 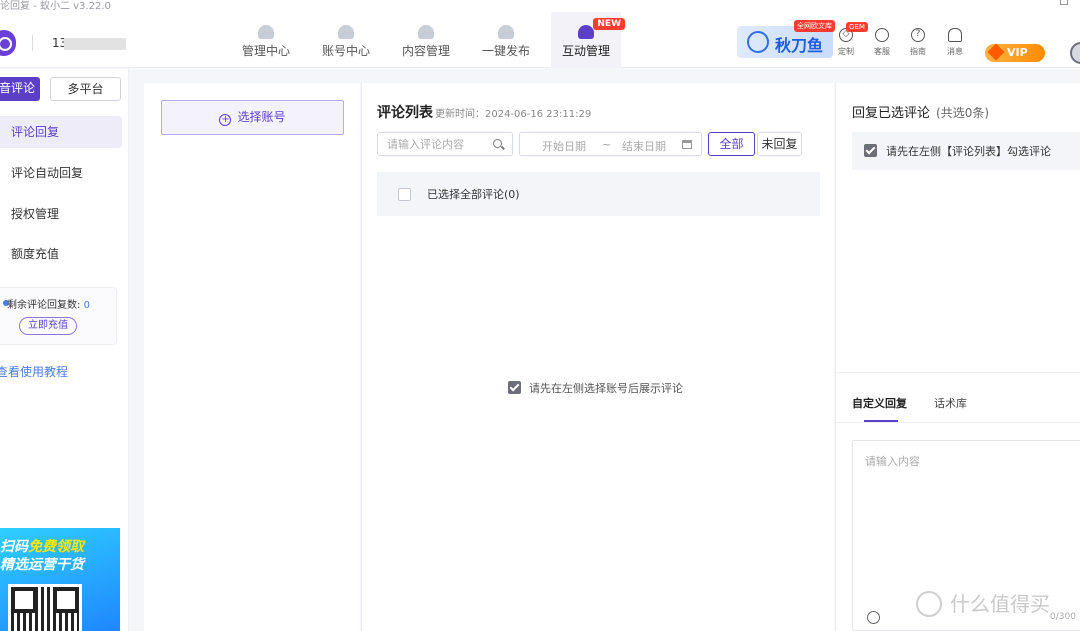 I want to click on qr-code, so click(x=45, y=607).